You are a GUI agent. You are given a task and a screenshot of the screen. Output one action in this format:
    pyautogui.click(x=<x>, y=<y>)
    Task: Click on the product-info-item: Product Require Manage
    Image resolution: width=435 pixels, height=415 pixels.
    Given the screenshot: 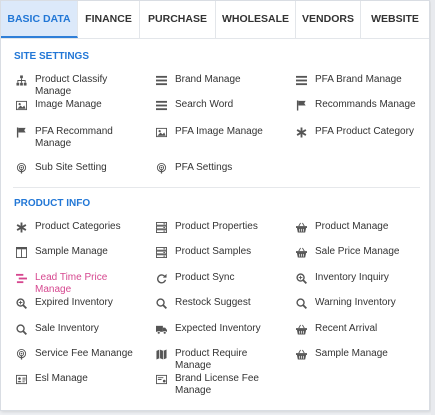 What is the action you would take?
    pyautogui.click(x=219, y=360)
    